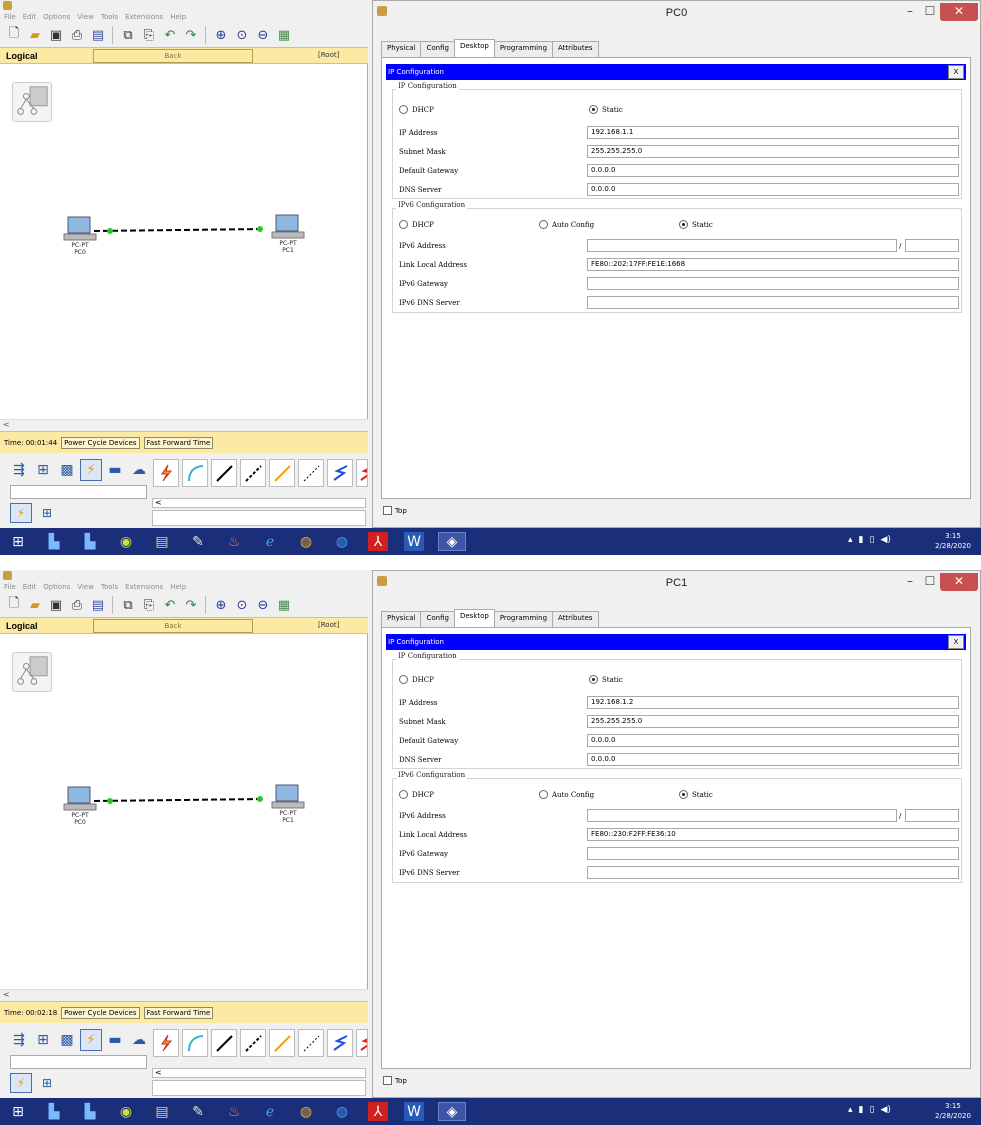  I want to click on tab-physical: Physical, so click(401, 49).